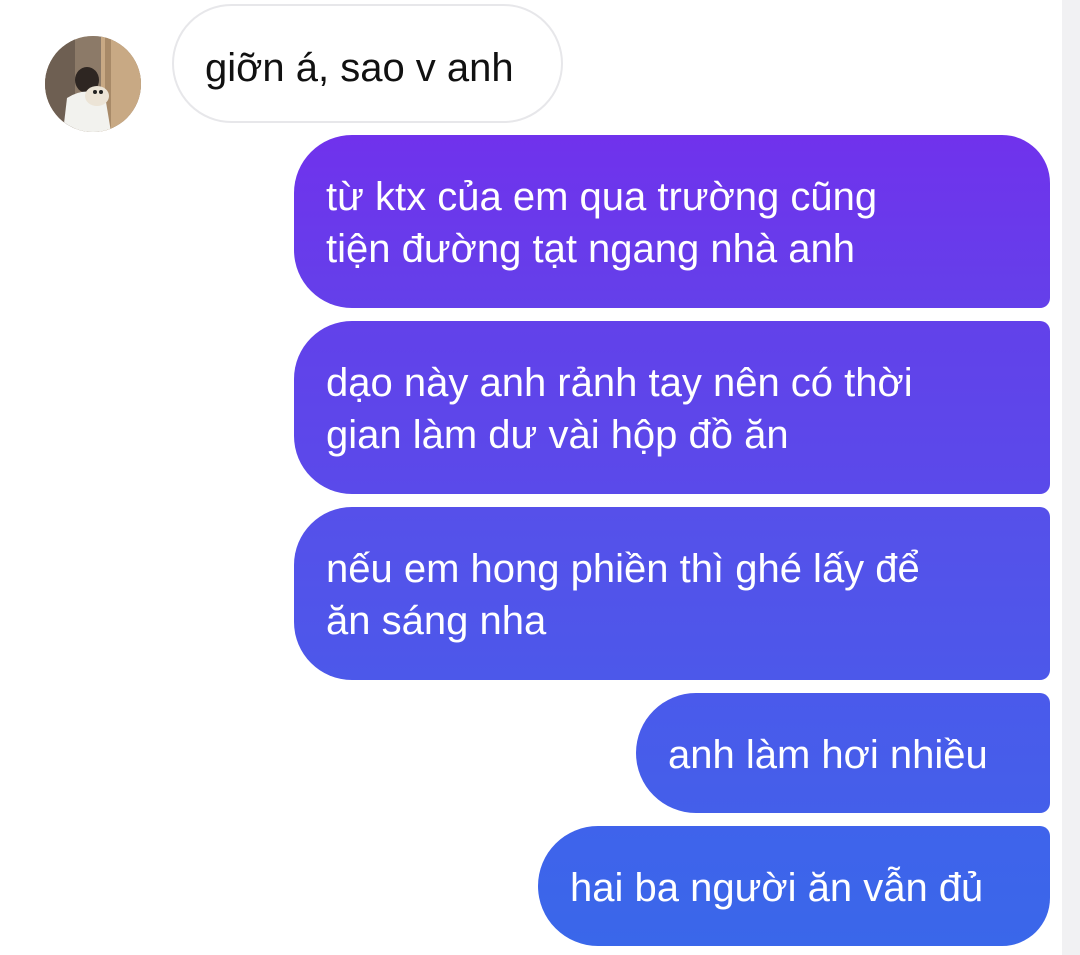 This screenshot has height=955, width=1080. I want to click on scrollbar-track, so click(1071, 477).